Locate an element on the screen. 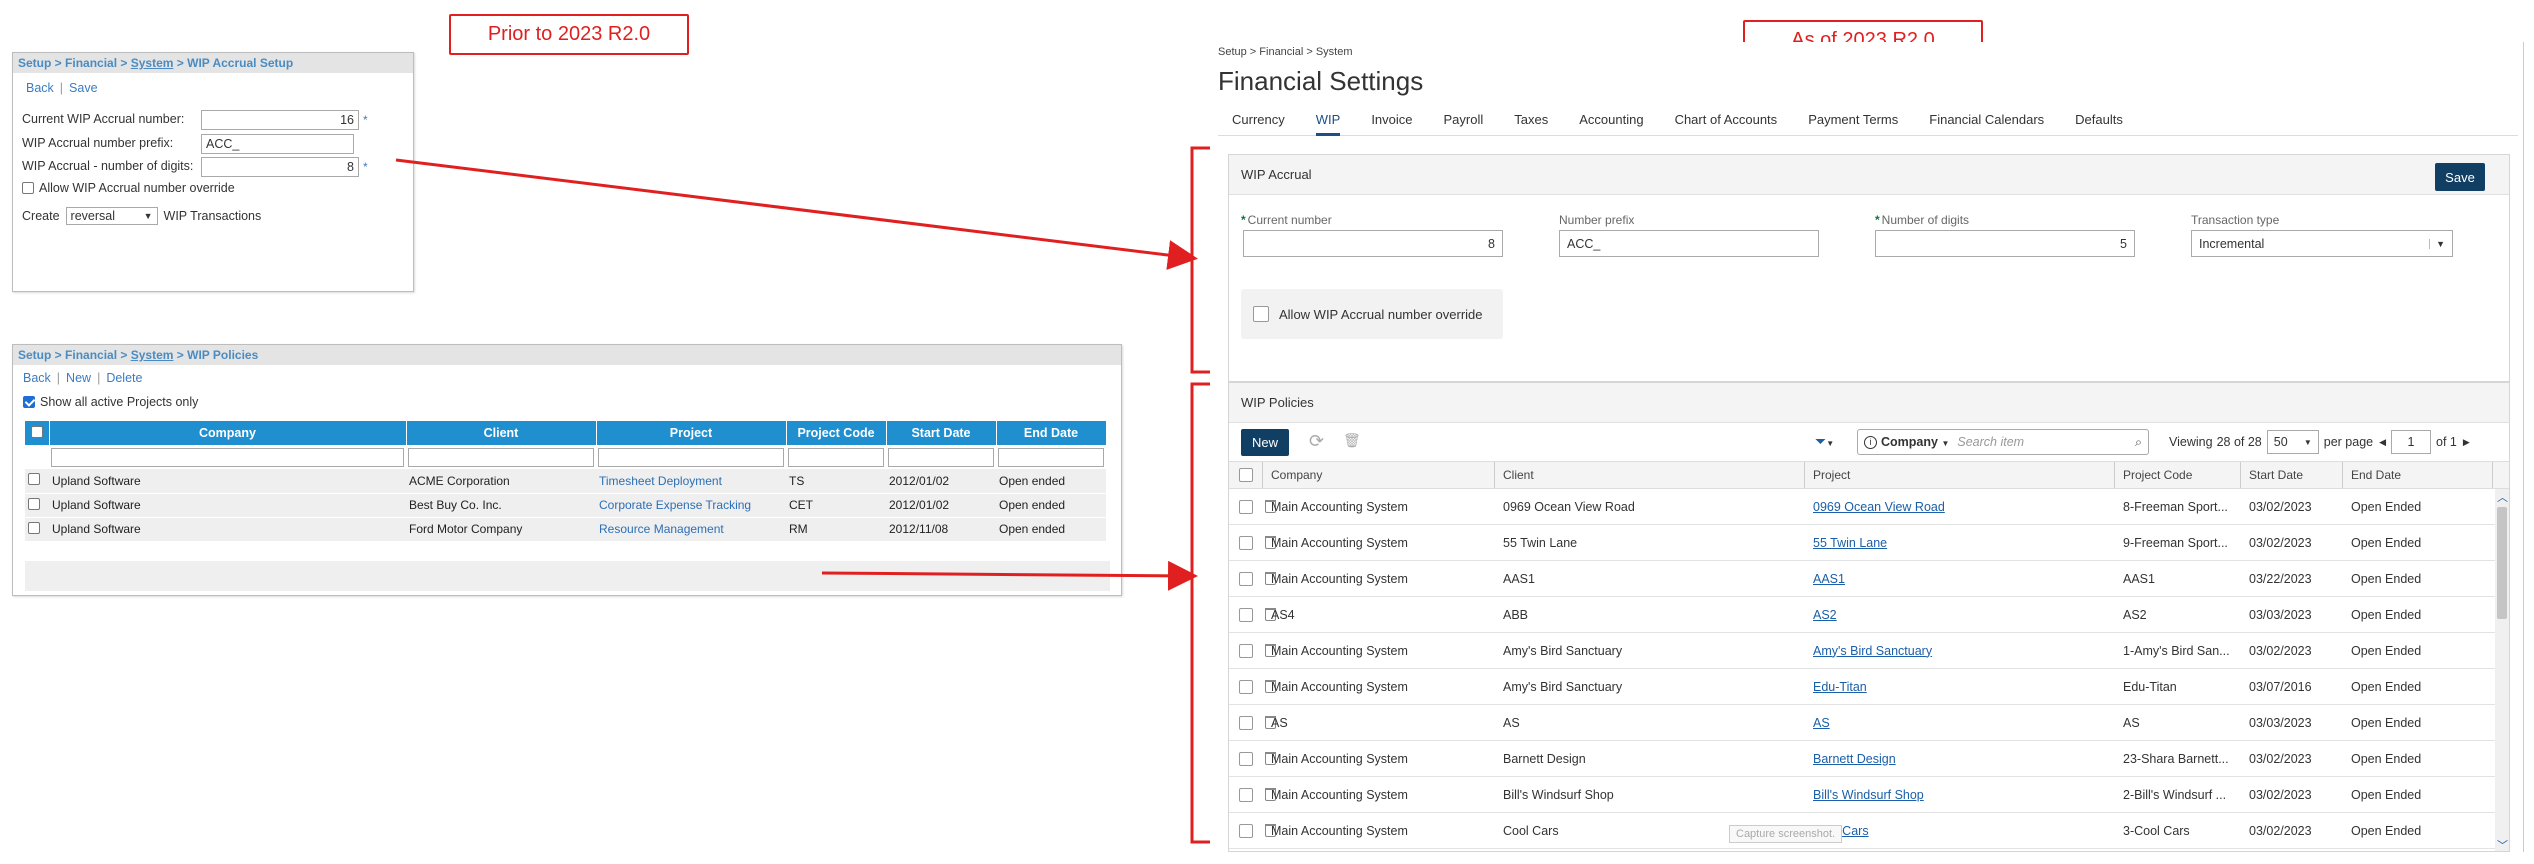 Image resolution: width=2534 pixels, height=864 pixels. tab-currency: Currency is located at coordinates (1258, 119).